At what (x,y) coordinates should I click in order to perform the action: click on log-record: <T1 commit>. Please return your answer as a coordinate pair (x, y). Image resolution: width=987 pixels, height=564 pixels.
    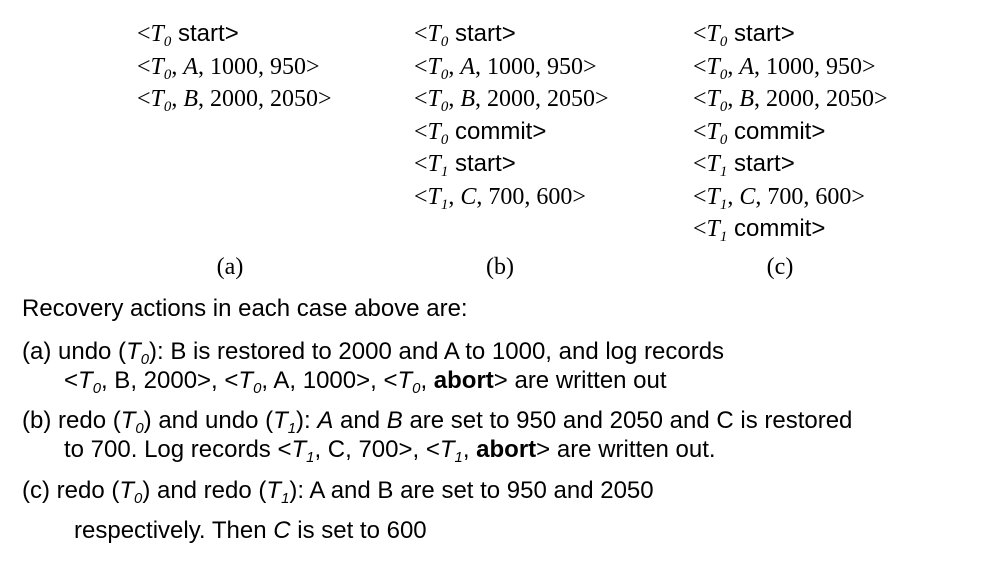
    Looking at the image, I should click on (759, 230).